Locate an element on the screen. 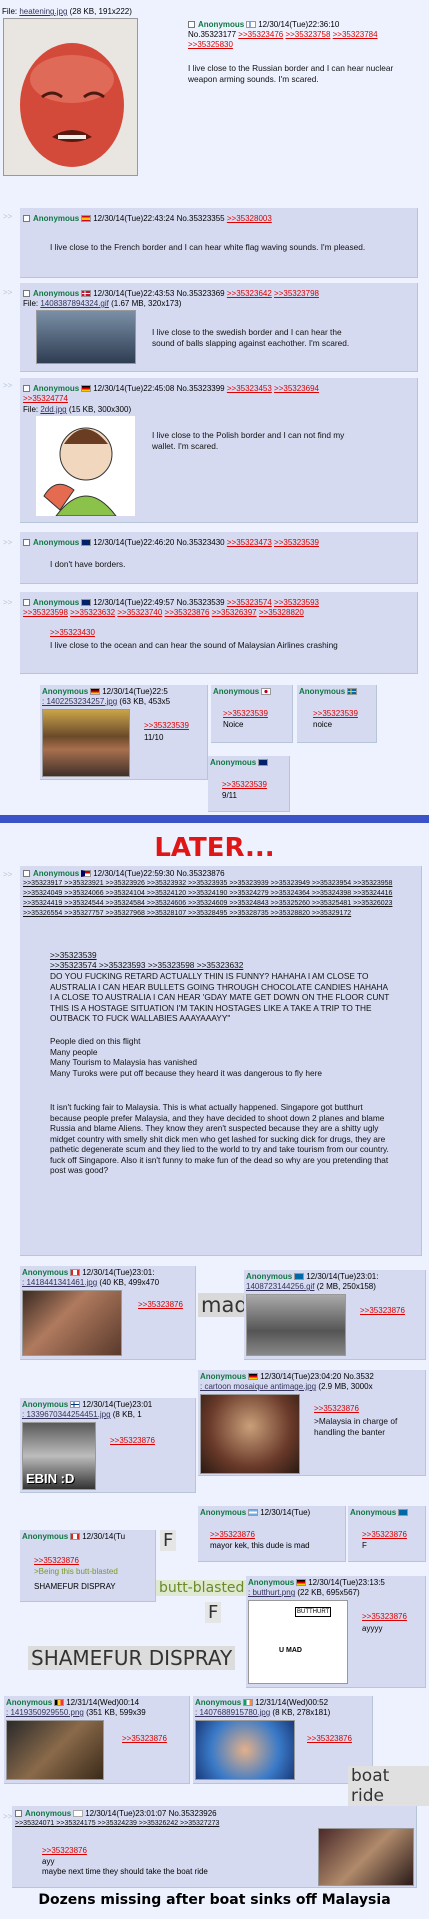 This screenshot has width=429, height=1919. file-link: : 1402253234257.jpg is located at coordinates (79, 701).